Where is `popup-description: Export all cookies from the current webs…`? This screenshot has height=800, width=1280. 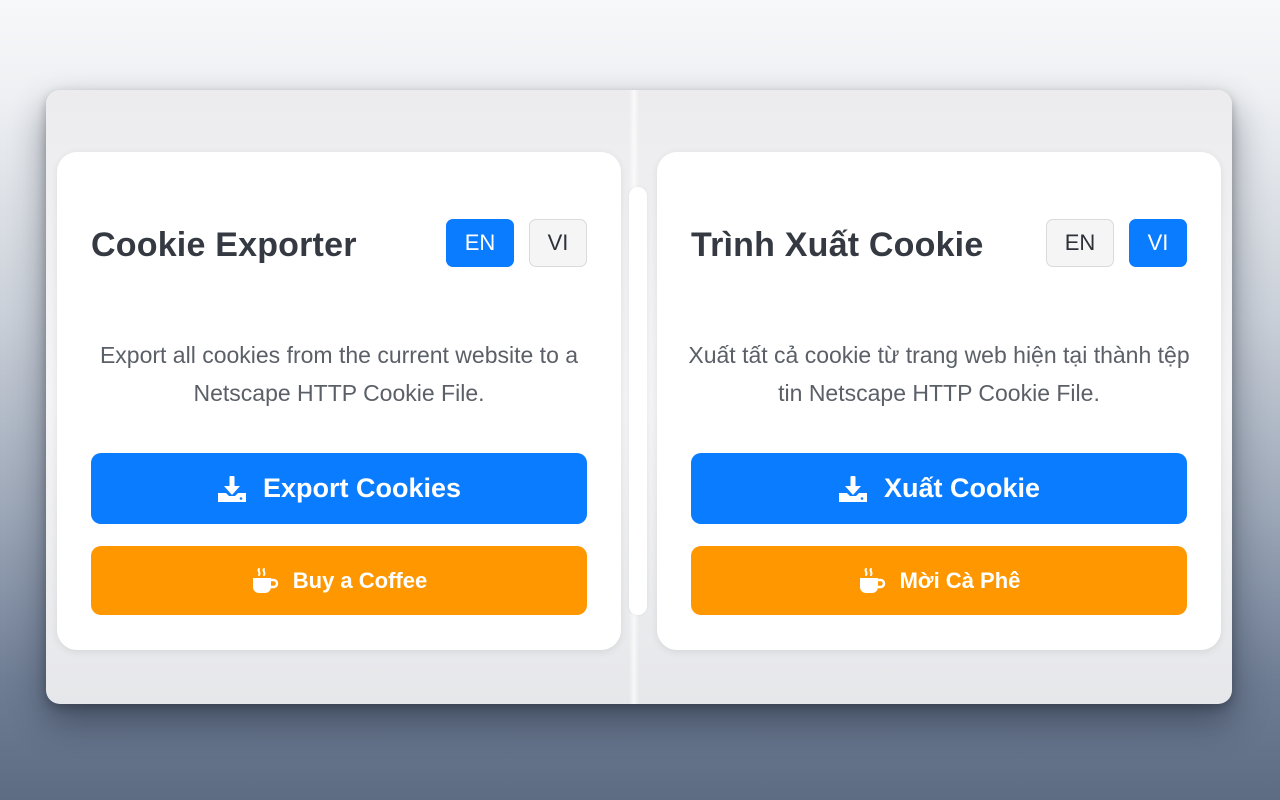
popup-description: Export all cookies from the current webs… is located at coordinates (339, 374).